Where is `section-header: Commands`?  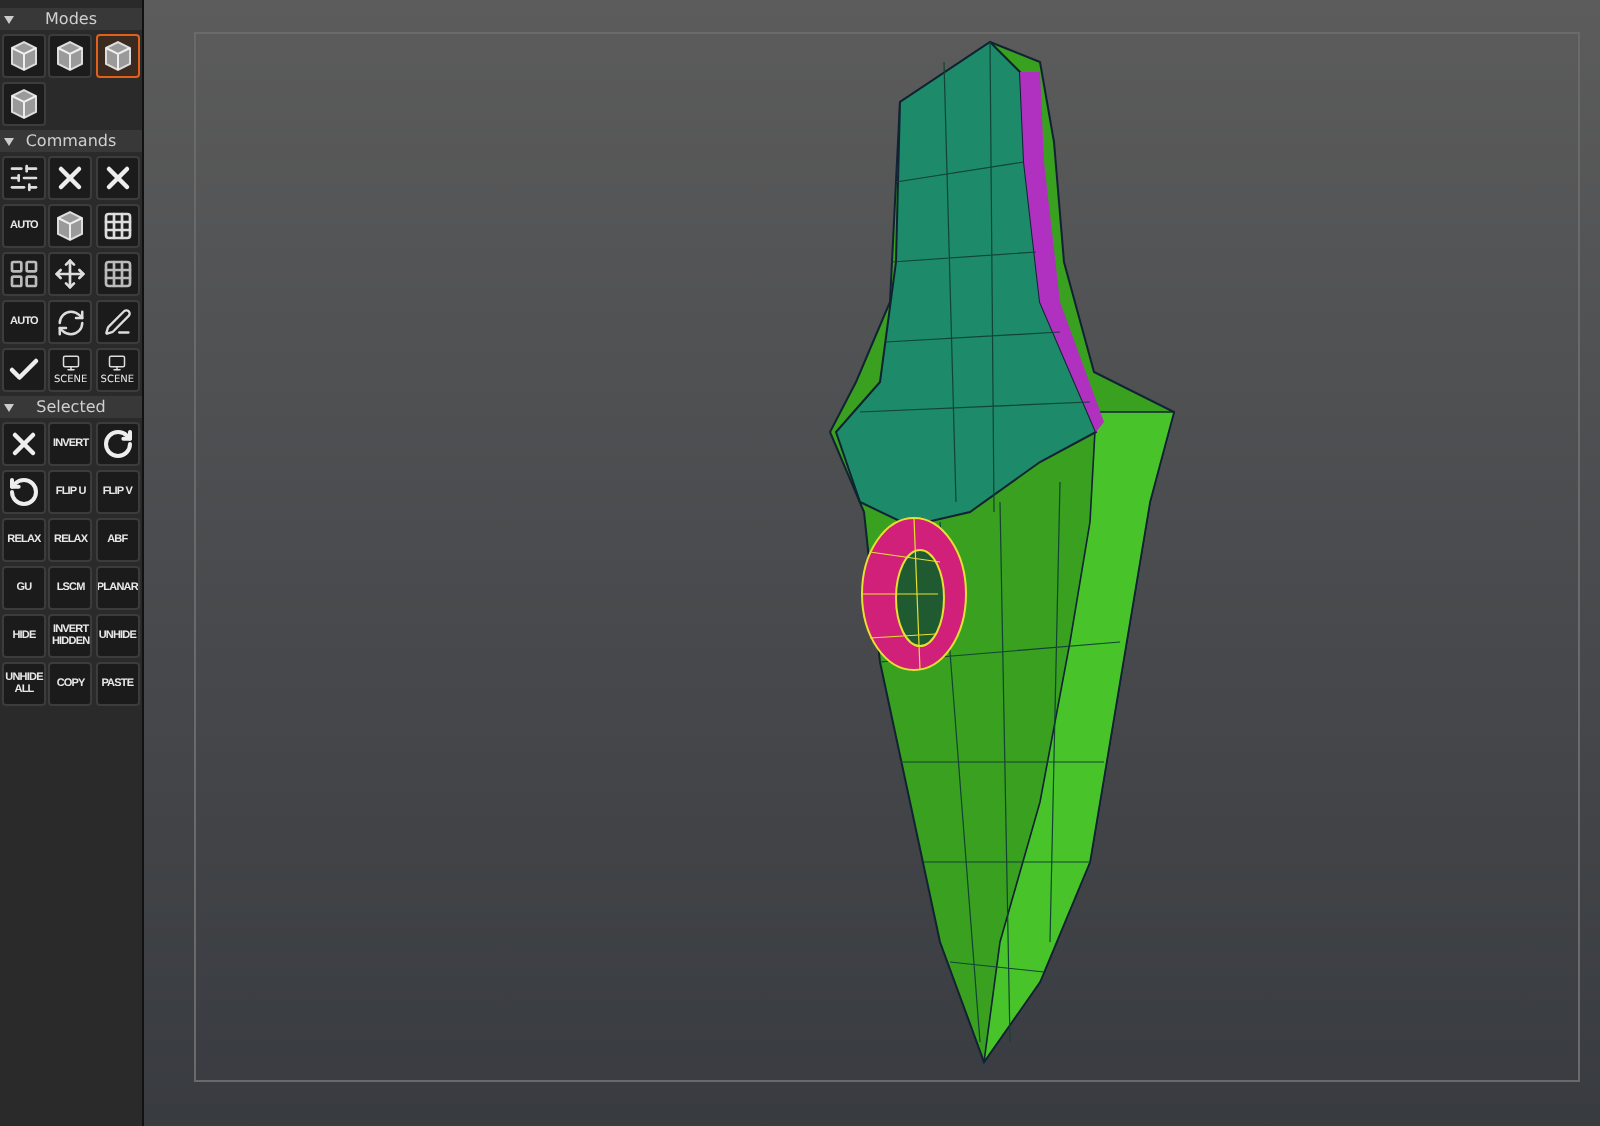
section-header: Commands is located at coordinates (71, 141).